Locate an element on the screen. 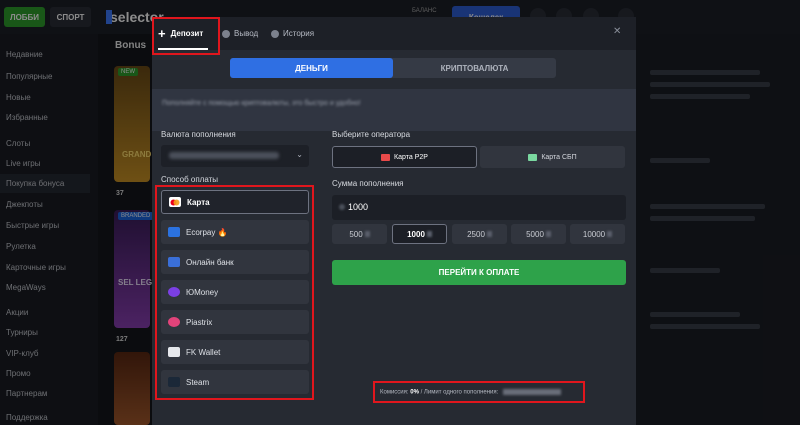 Image resolution: width=800 pixels, height=425 pixels. proceed-to-payment-button: ПЕРЕЙТИ К ОПЛАТЕ is located at coordinates (479, 272).